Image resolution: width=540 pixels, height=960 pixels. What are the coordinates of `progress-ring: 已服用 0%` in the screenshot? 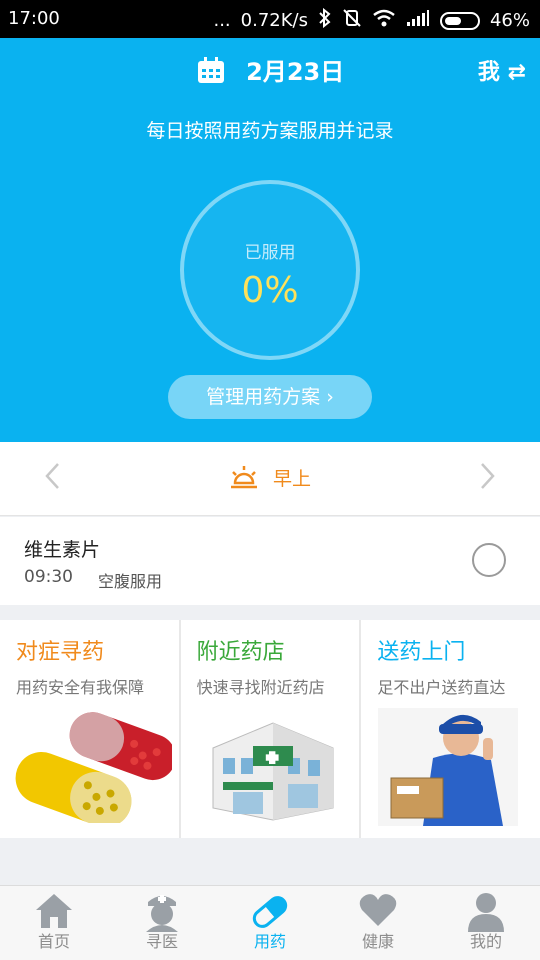 It's located at (270, 270).